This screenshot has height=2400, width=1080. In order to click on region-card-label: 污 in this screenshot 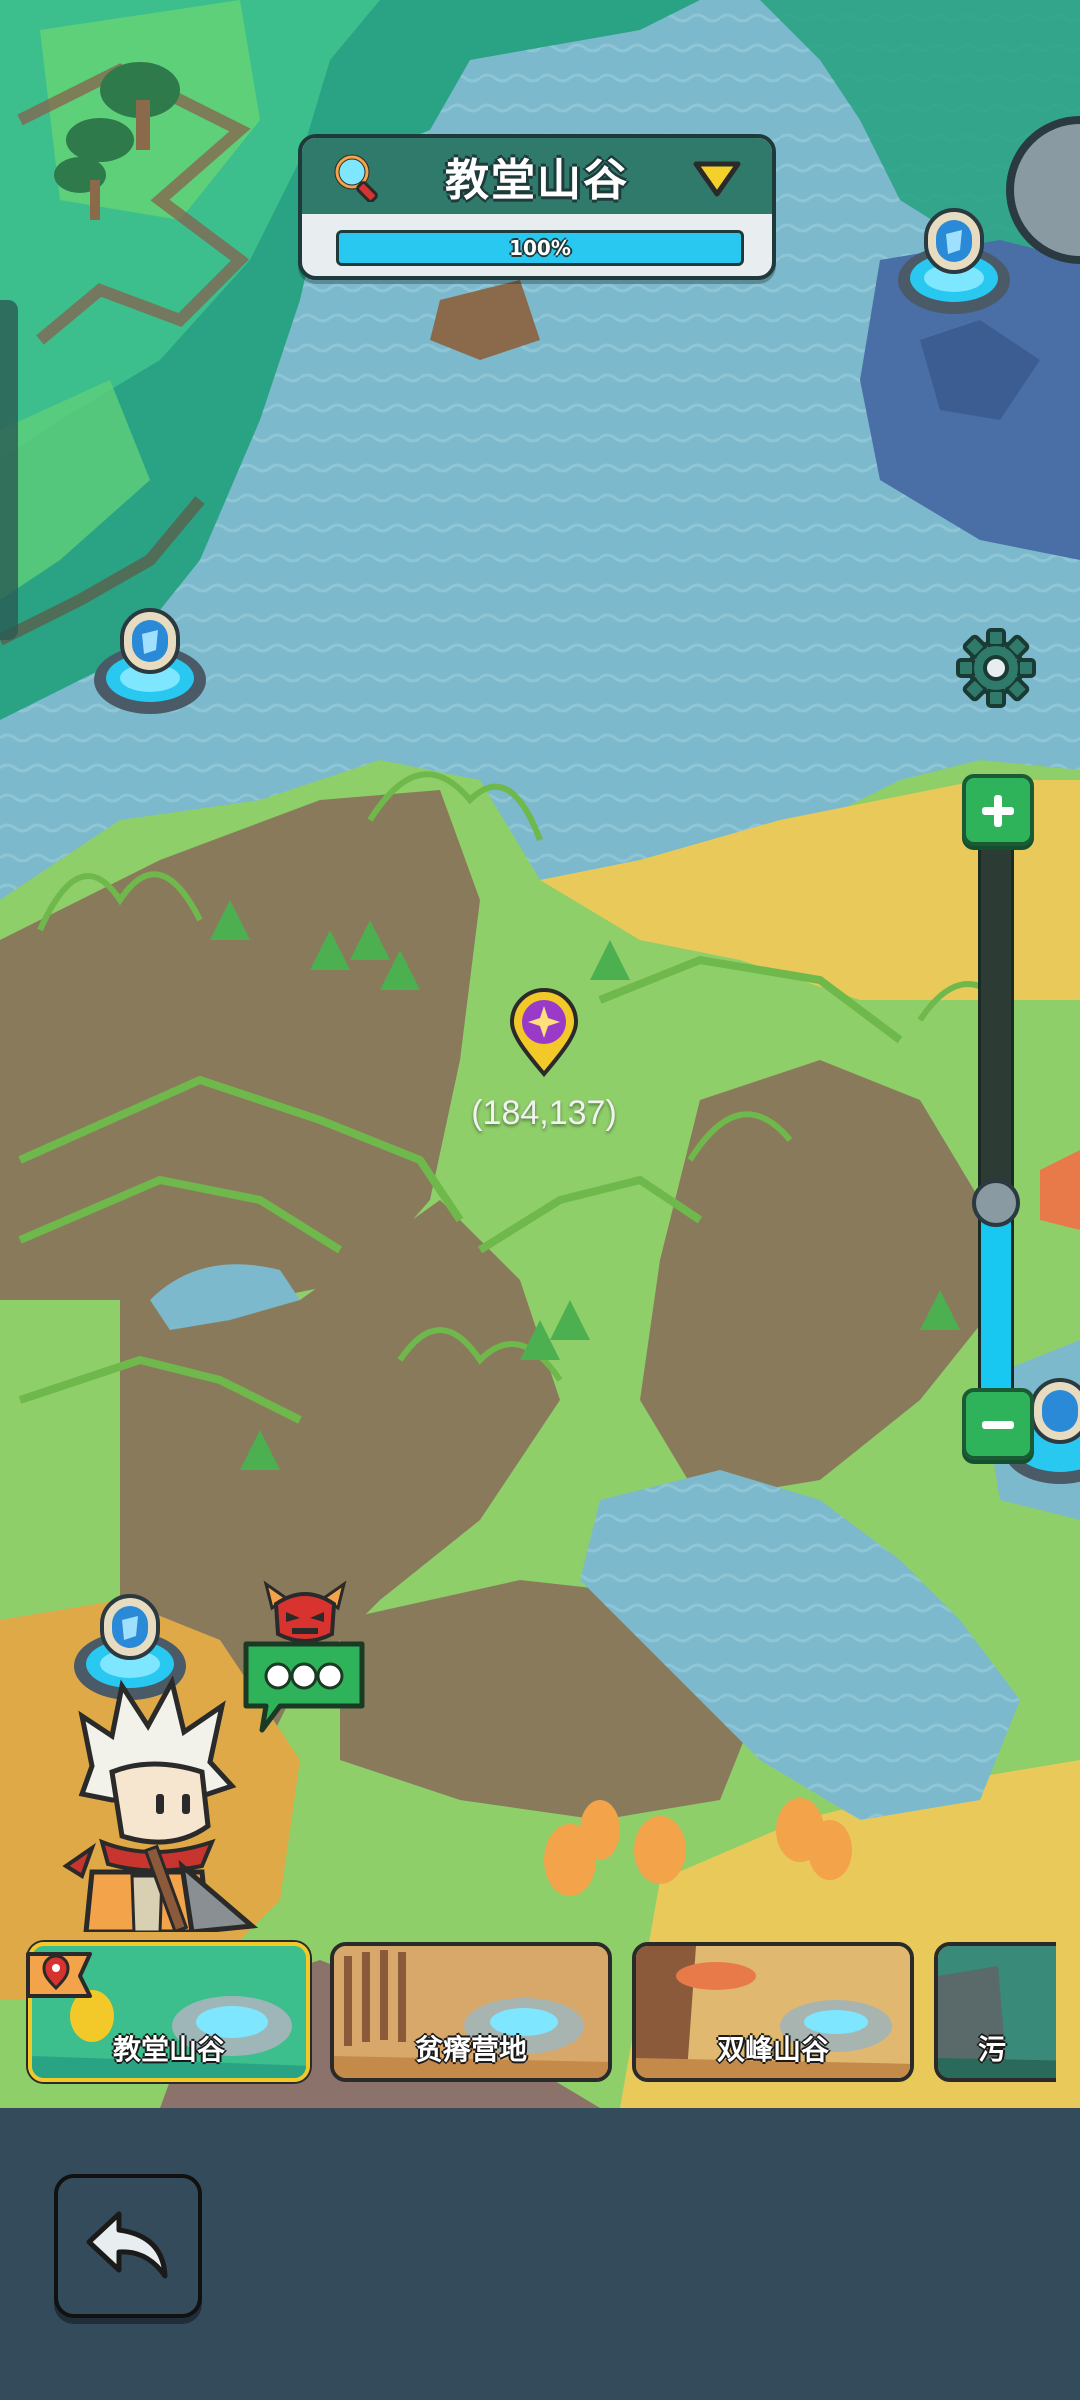, I will do `click(992, 2049)`.